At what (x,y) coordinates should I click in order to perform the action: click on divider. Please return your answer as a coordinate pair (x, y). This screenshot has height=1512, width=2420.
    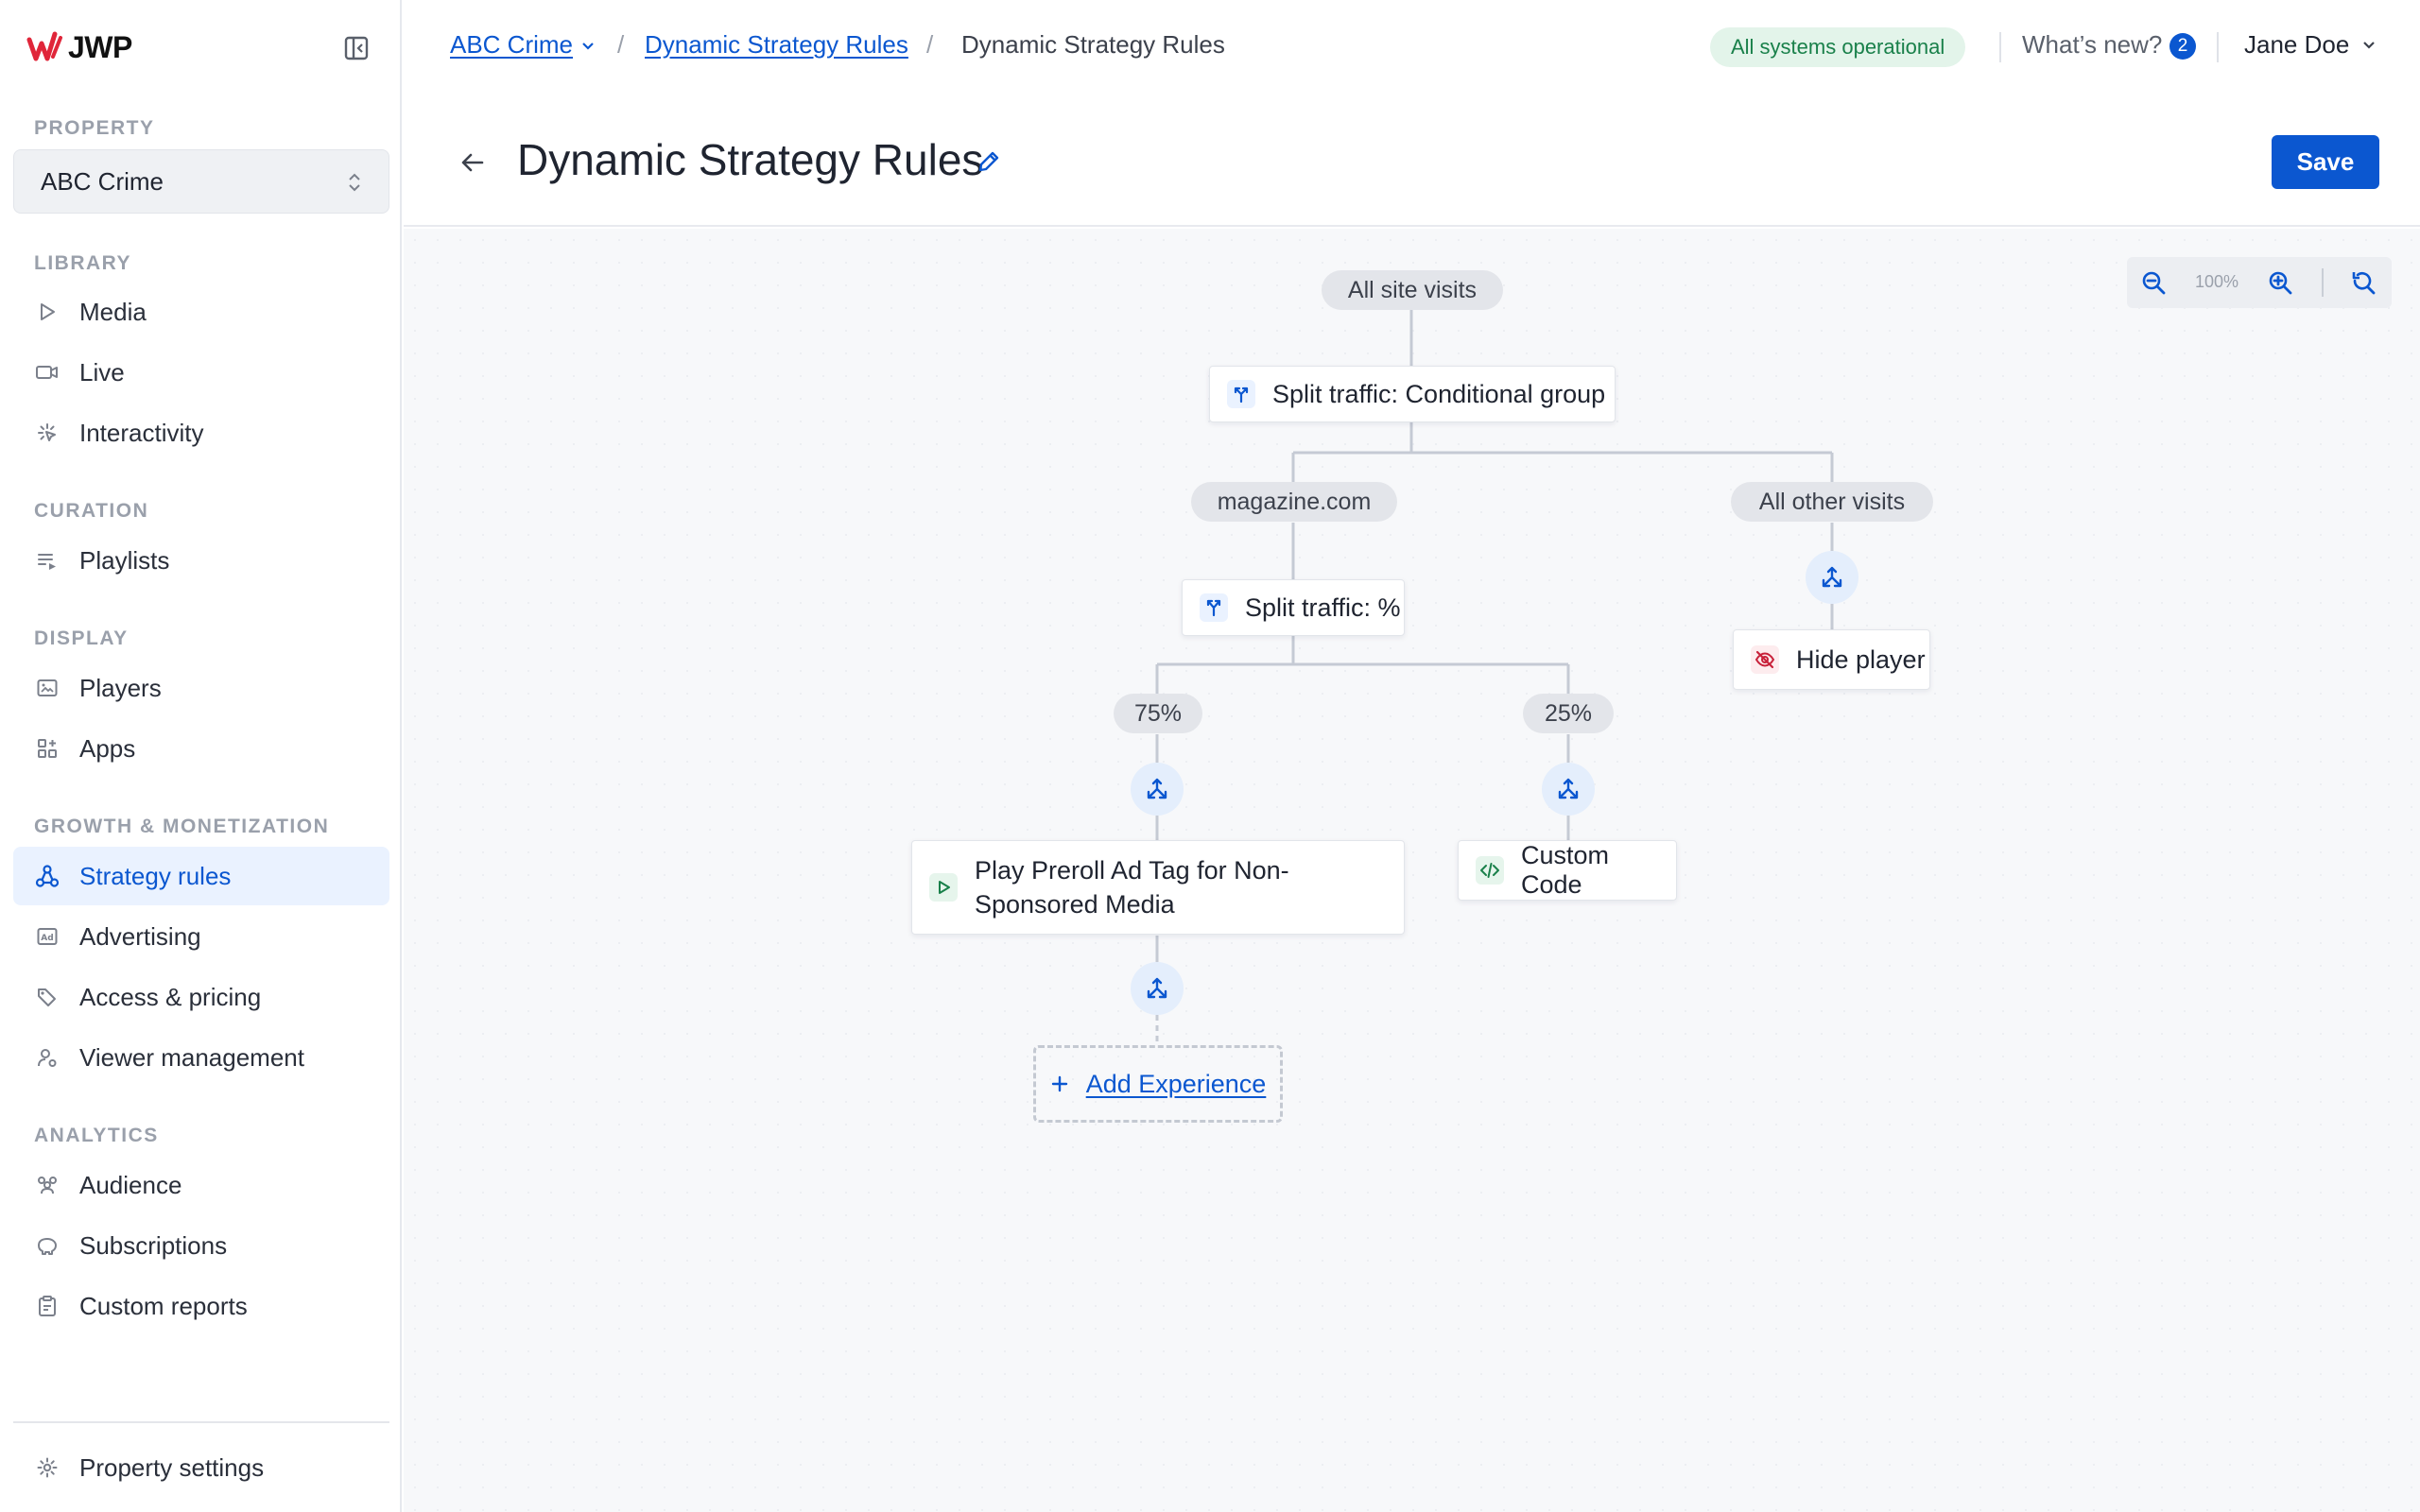
    Looking at the image, I should click on (2323, 282).